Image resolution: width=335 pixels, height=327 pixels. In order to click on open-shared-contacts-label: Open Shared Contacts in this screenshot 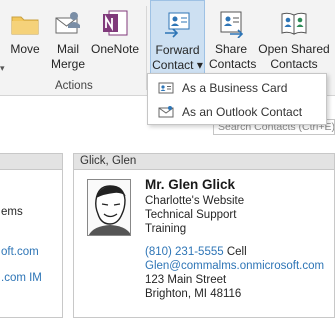, I will do `click(294, 56)`.